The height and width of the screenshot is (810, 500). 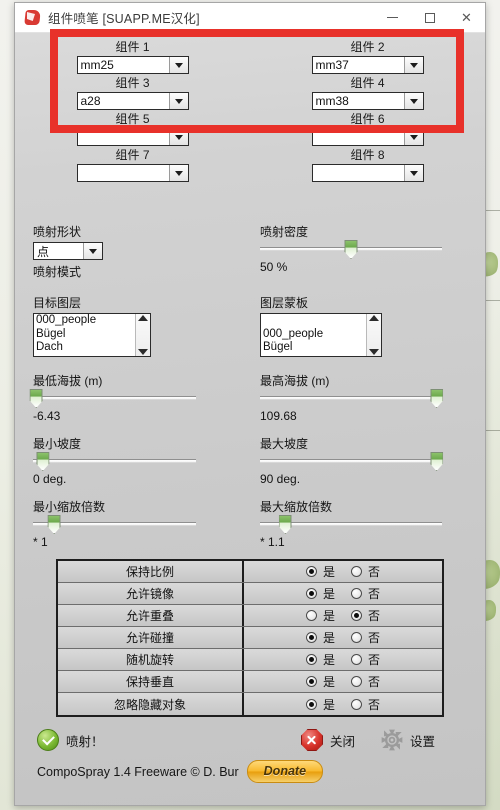 I want to click on component-8-dropdown, so click(x=367, y=173).